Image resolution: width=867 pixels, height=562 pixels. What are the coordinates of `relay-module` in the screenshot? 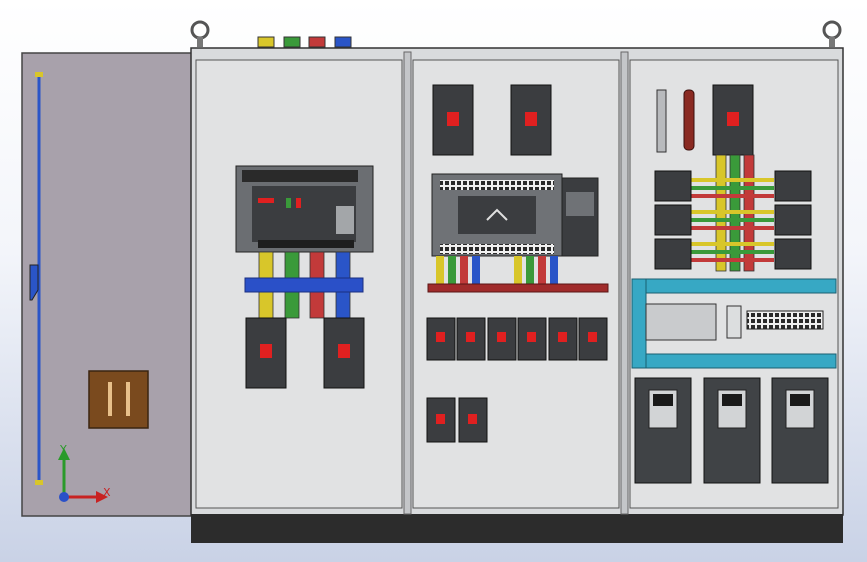 It's located at (734, 322).